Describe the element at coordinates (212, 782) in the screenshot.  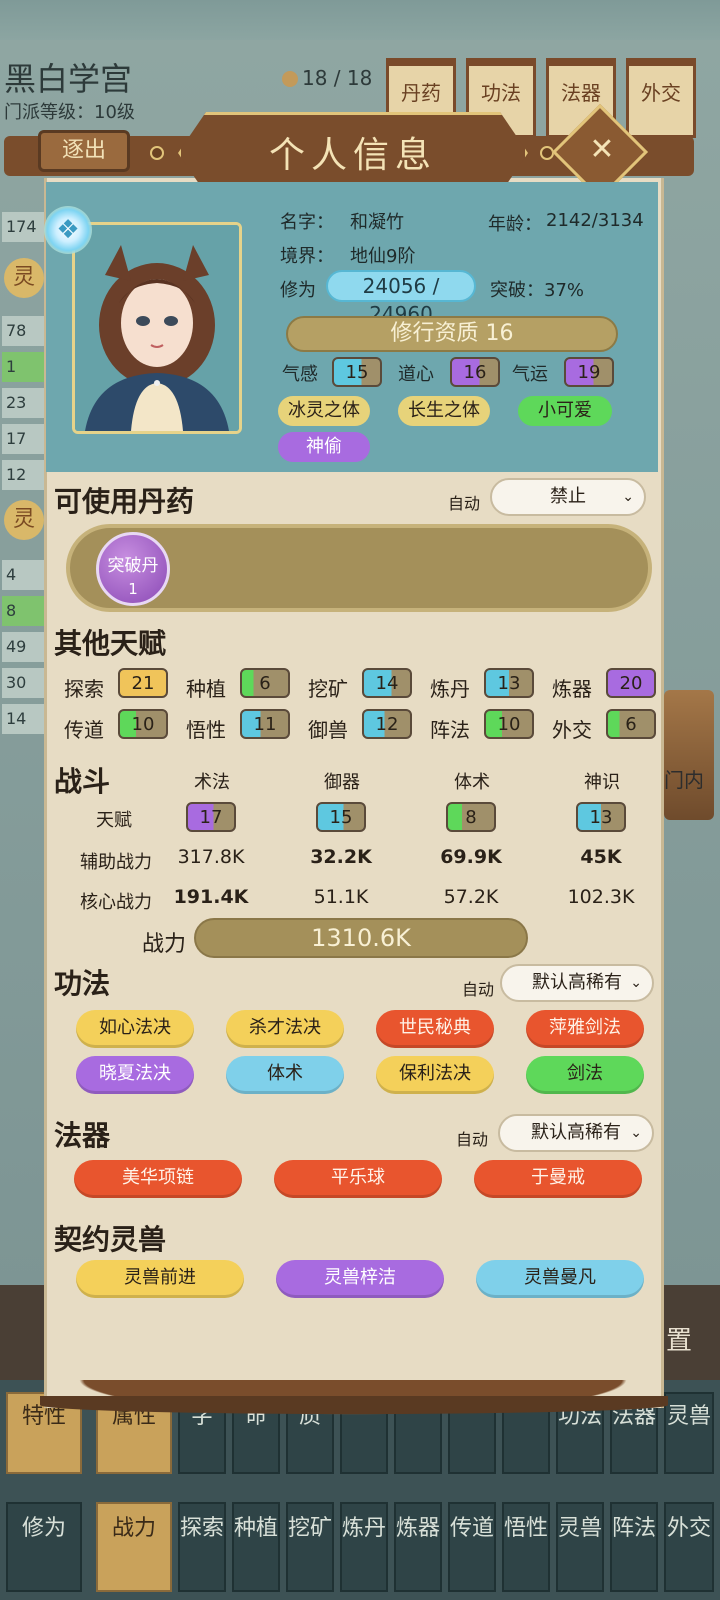
I see `combat-column-header: 术法` at that location.